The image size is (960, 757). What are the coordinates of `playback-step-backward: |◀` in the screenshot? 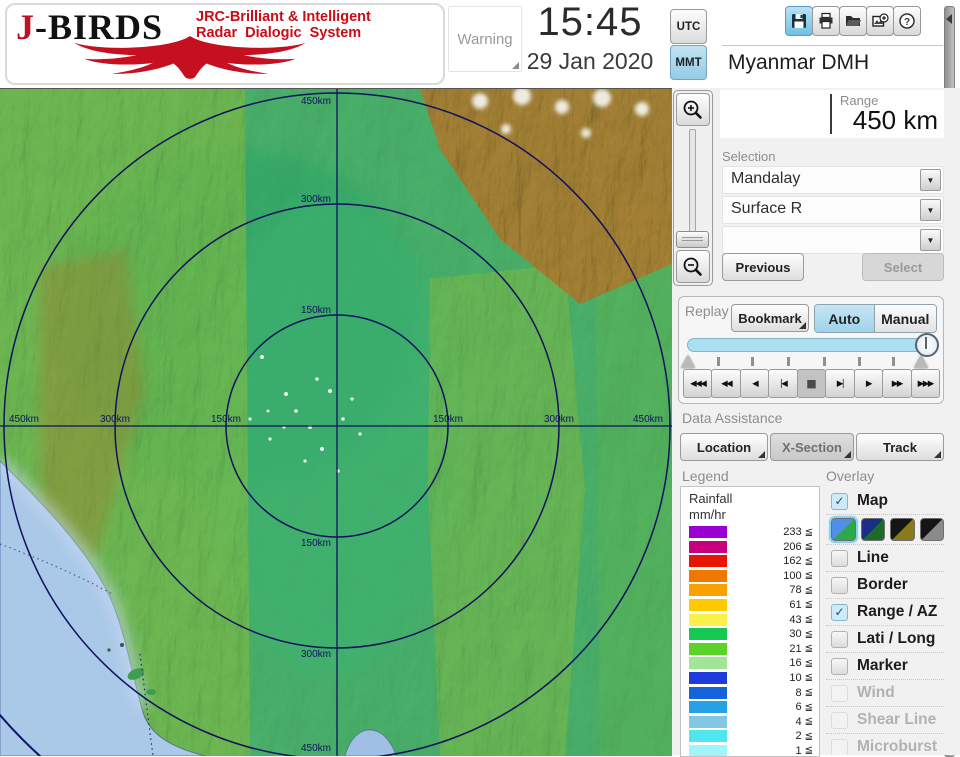 It's located at (783, 383).